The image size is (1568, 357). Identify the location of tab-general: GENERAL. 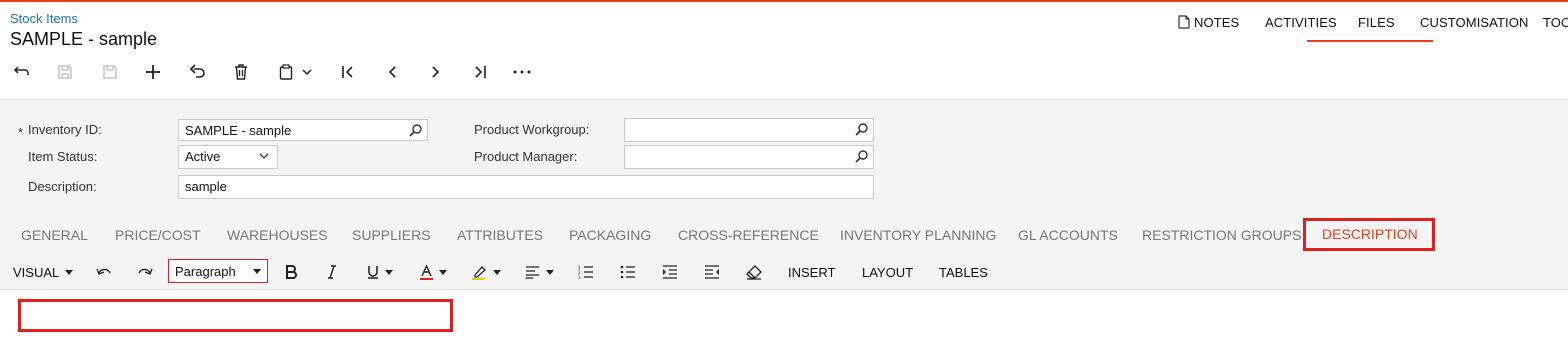
(54, 235).